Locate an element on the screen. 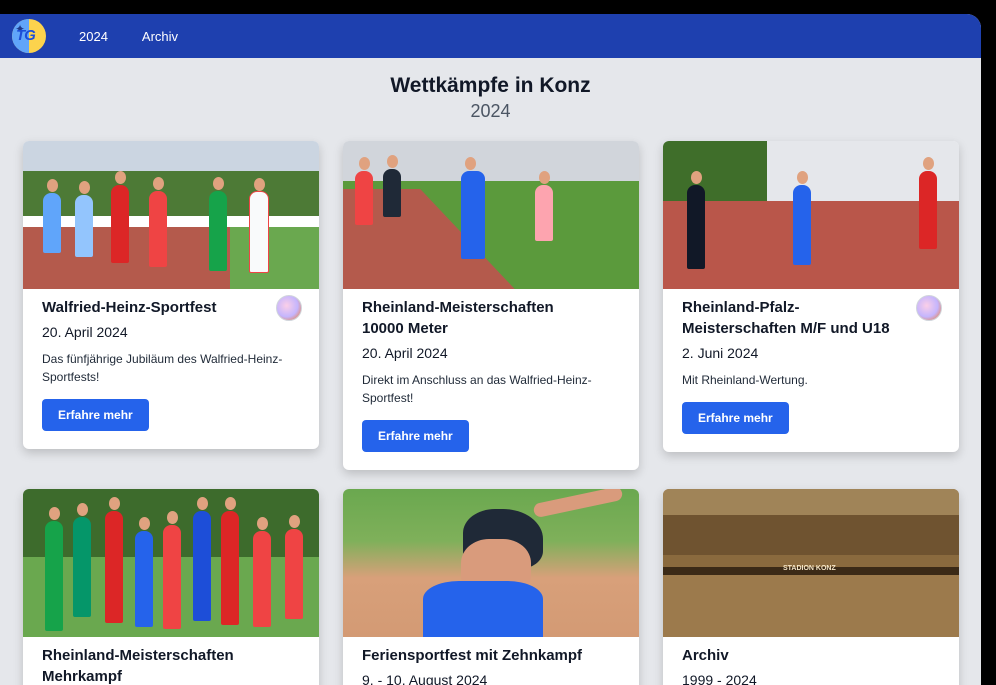  athlete-shirt is located at coordinates (483, 609).